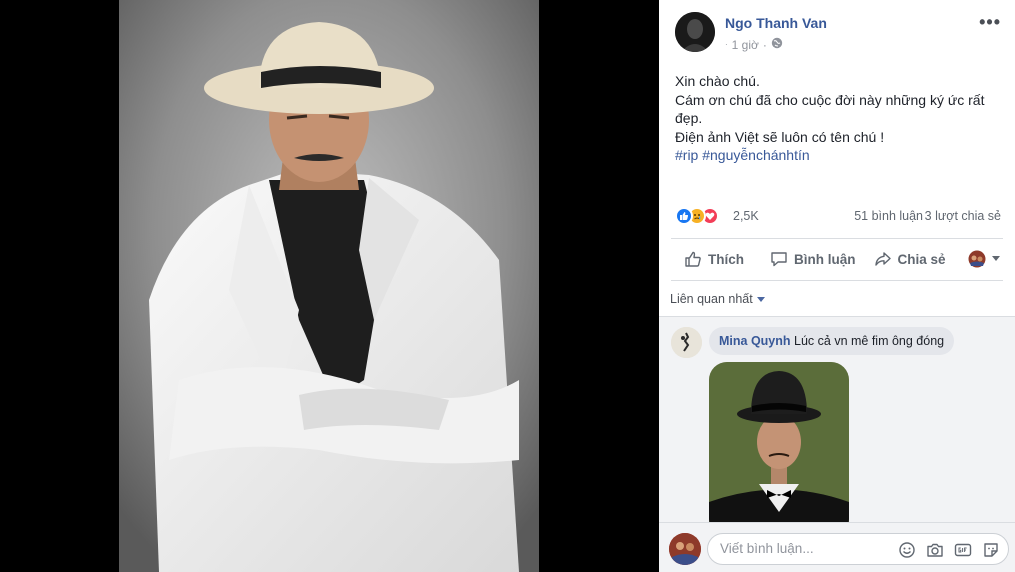 This screenshot has width=1015, height=572. I want to click on page-avatar-icon, so click(977, 259).